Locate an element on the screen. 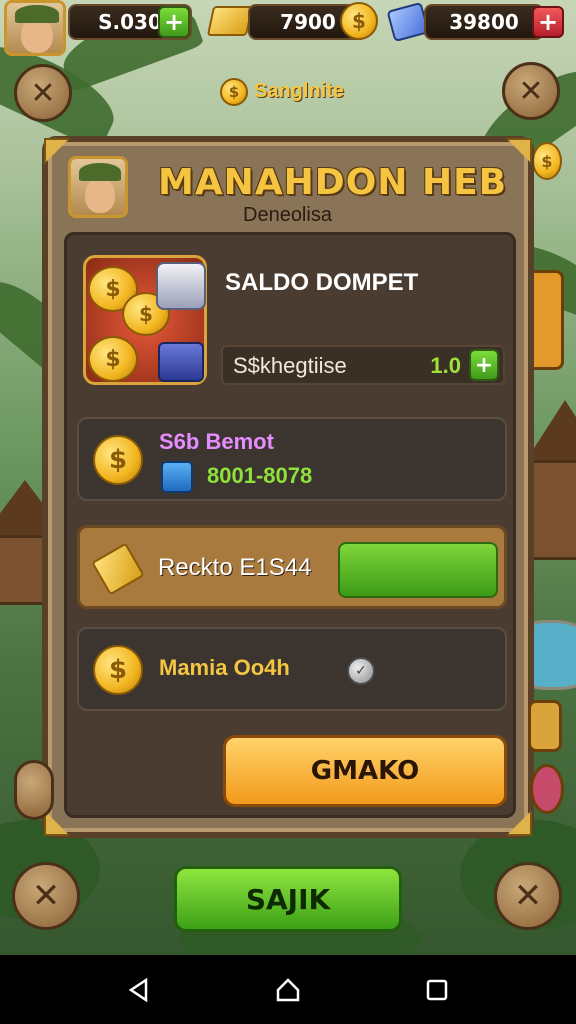 This screenshot has width=576, height=1024. modal-avatar is located at coordinates (98, 187).